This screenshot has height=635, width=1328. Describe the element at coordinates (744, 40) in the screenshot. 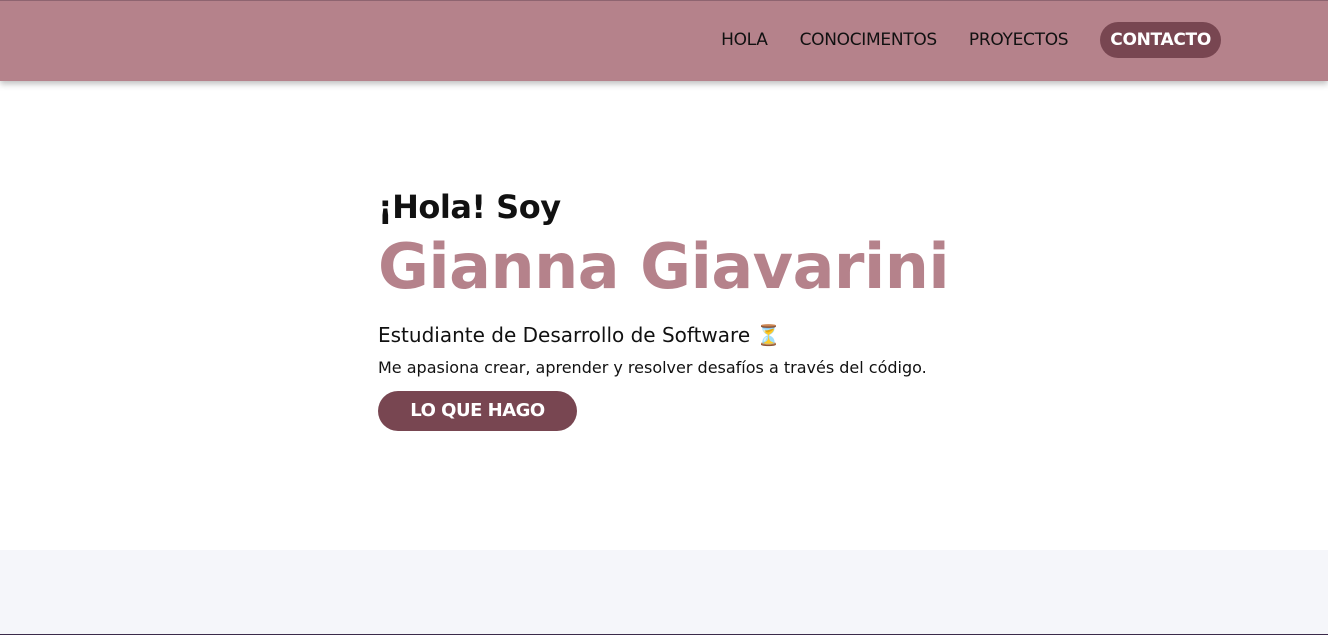

I see `nav-link-hola: HOLA` at that location.